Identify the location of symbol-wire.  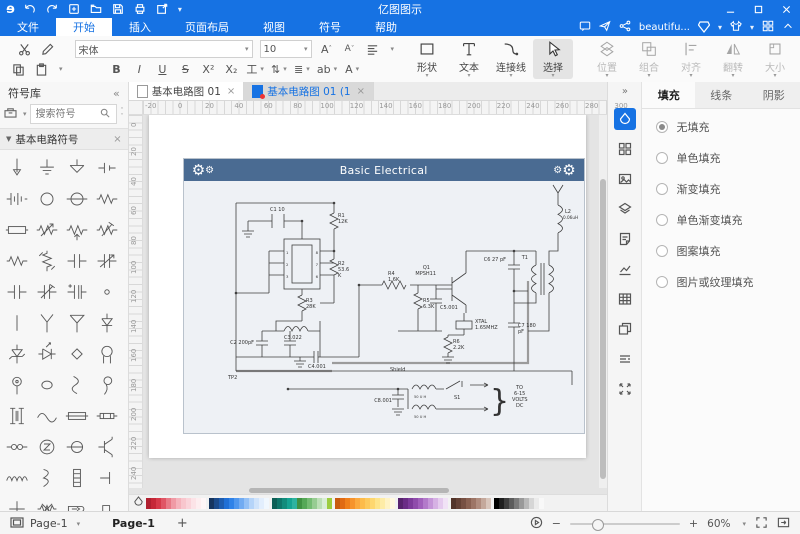
(17, 322).